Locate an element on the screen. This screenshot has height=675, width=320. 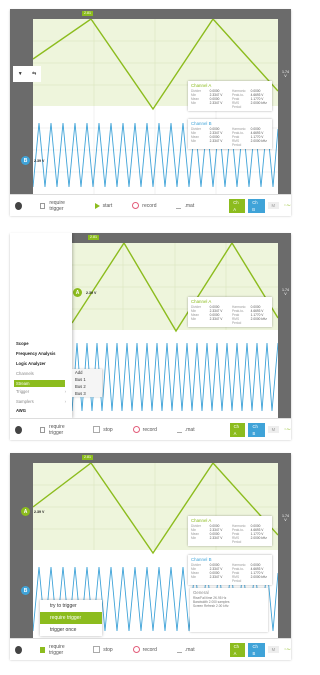
start-button: start is located at coordinates (93, 205).